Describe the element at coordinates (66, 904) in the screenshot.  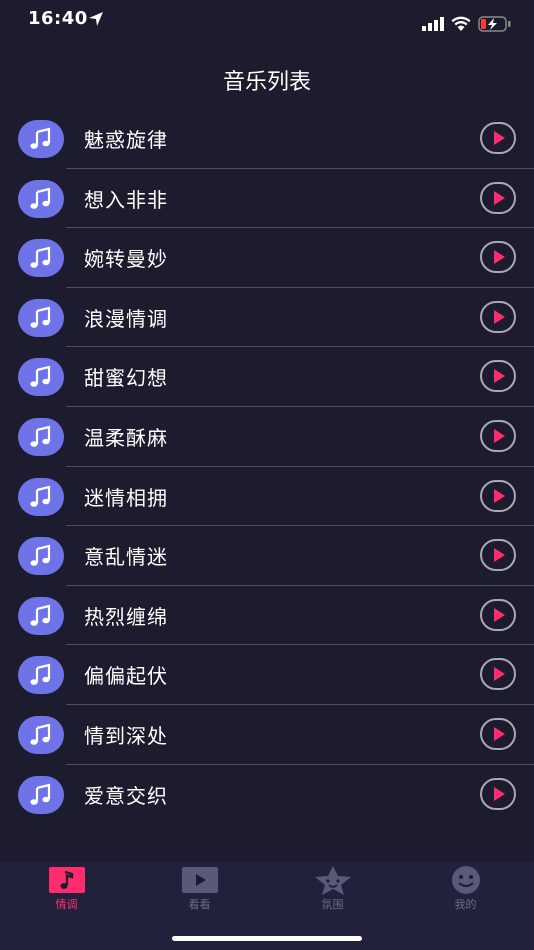
I see `tab-label: 情调` at that location.